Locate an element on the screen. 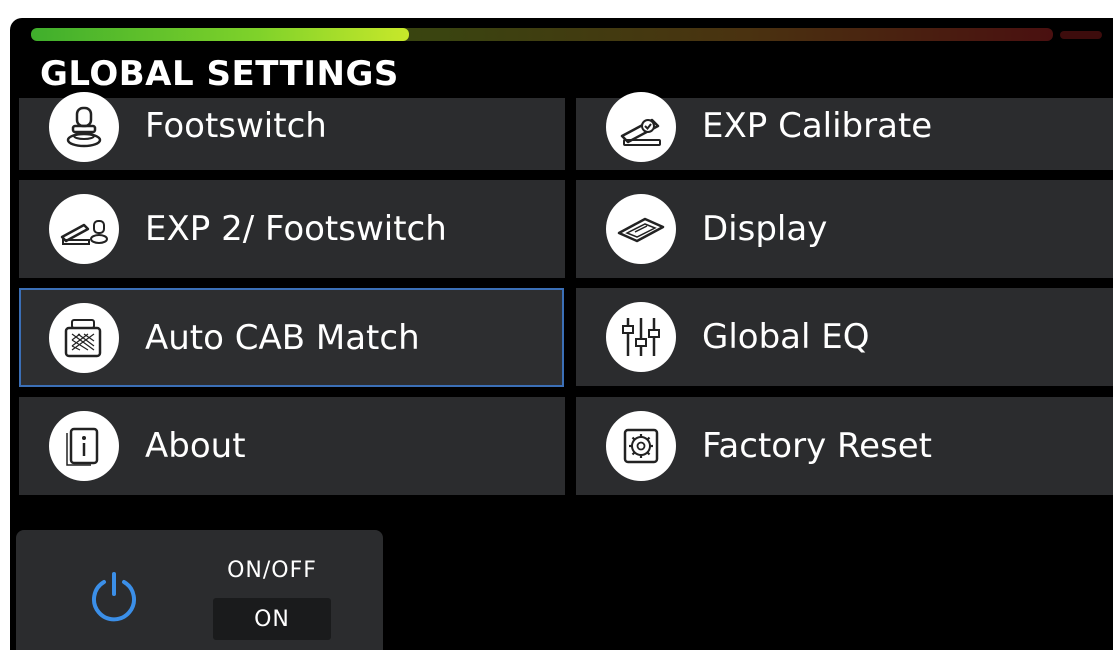 This screenshot has width=1113, height=650. menu-item-auto-cab-match: Auto CAB Match is located at coordinates (291, 337).